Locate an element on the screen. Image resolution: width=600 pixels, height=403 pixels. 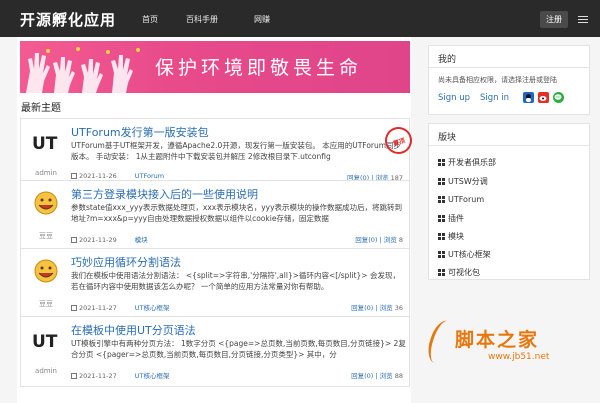
topic-stats: 回复(0) | 浏览 8 is located at coordinates (379, 239).